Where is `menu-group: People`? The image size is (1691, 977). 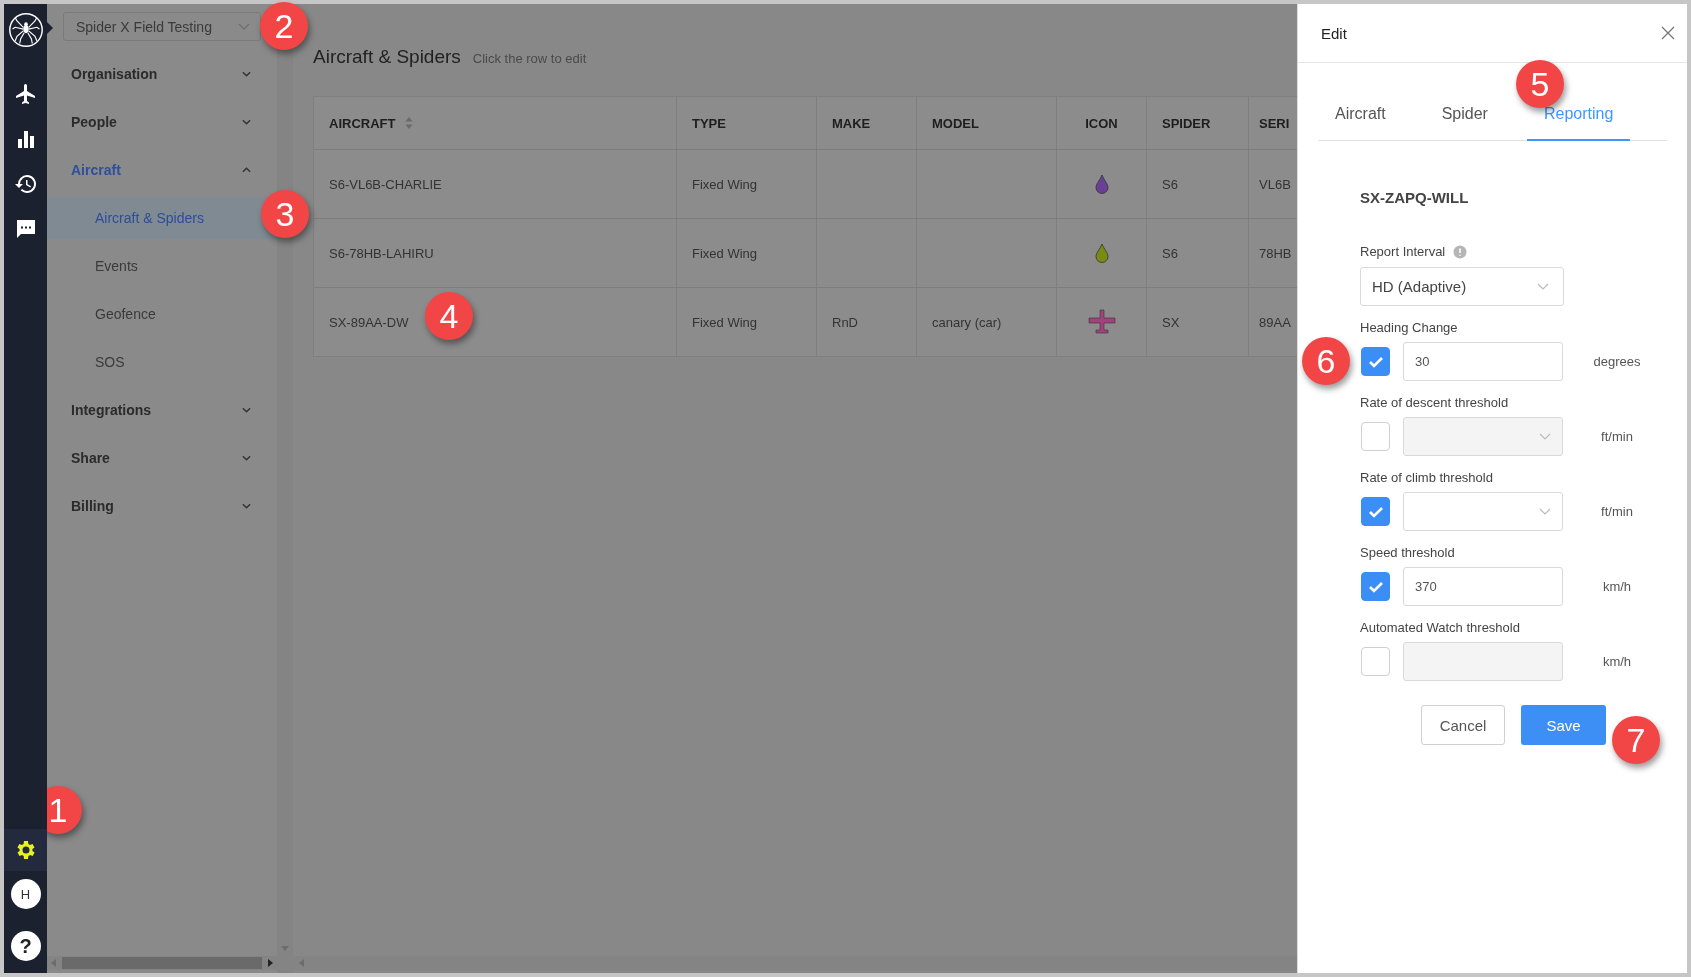 menu-group: People is located at coordinates (162, 122).